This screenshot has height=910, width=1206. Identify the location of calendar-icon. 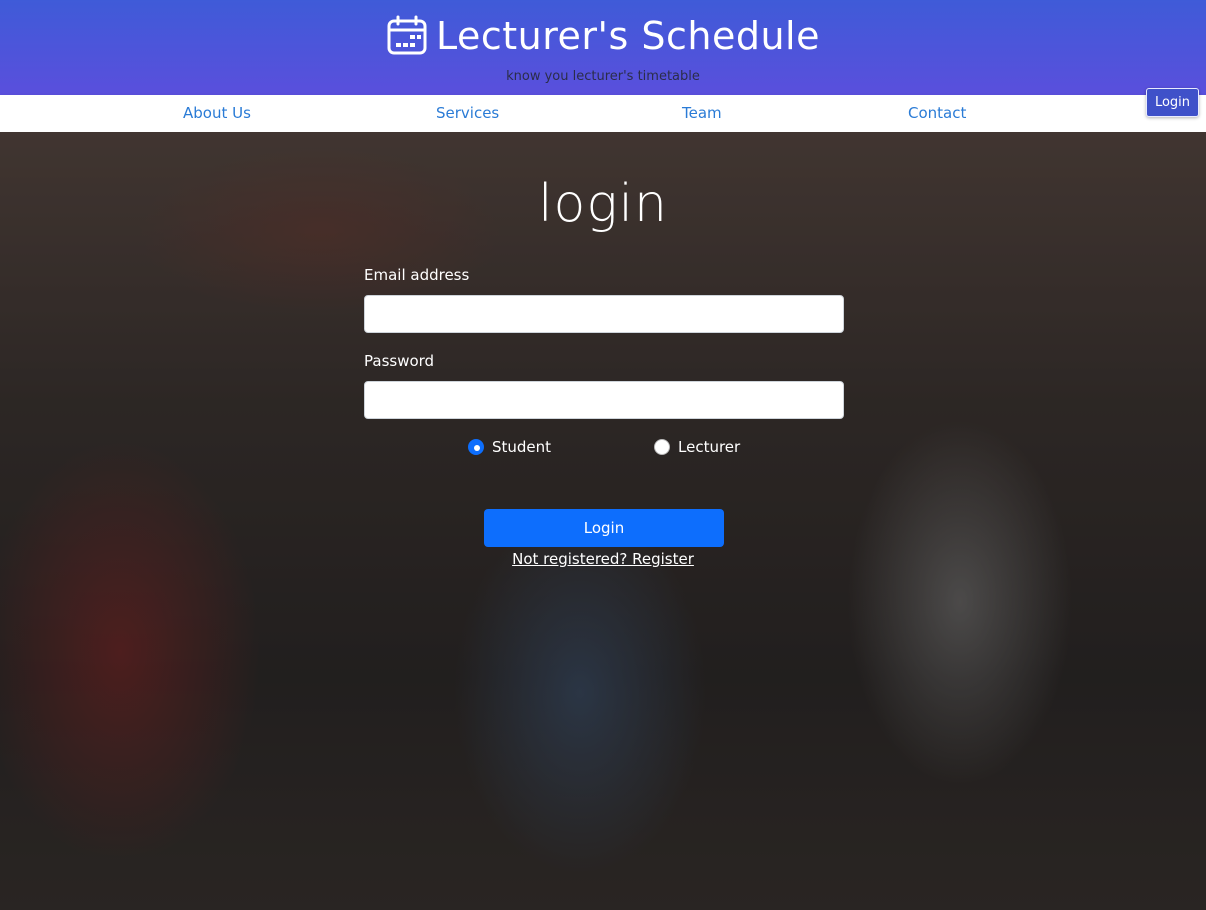
(407, 35).